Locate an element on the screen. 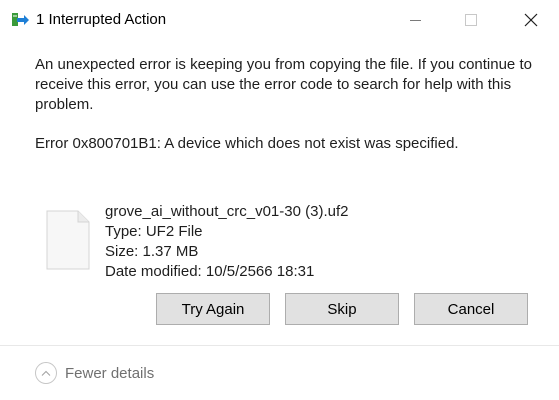 The image size is (559, 400). try-again-button: Try Again is located at coordinates (213, 309).